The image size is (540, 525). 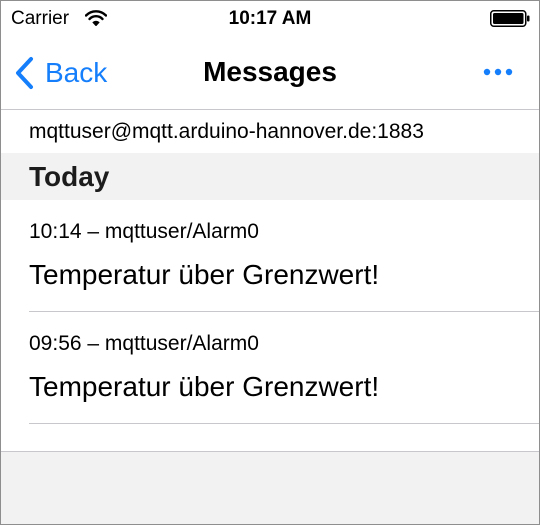 I want to click on status-bar: Carrier 10:17 AM, so click(x=270, y=19).